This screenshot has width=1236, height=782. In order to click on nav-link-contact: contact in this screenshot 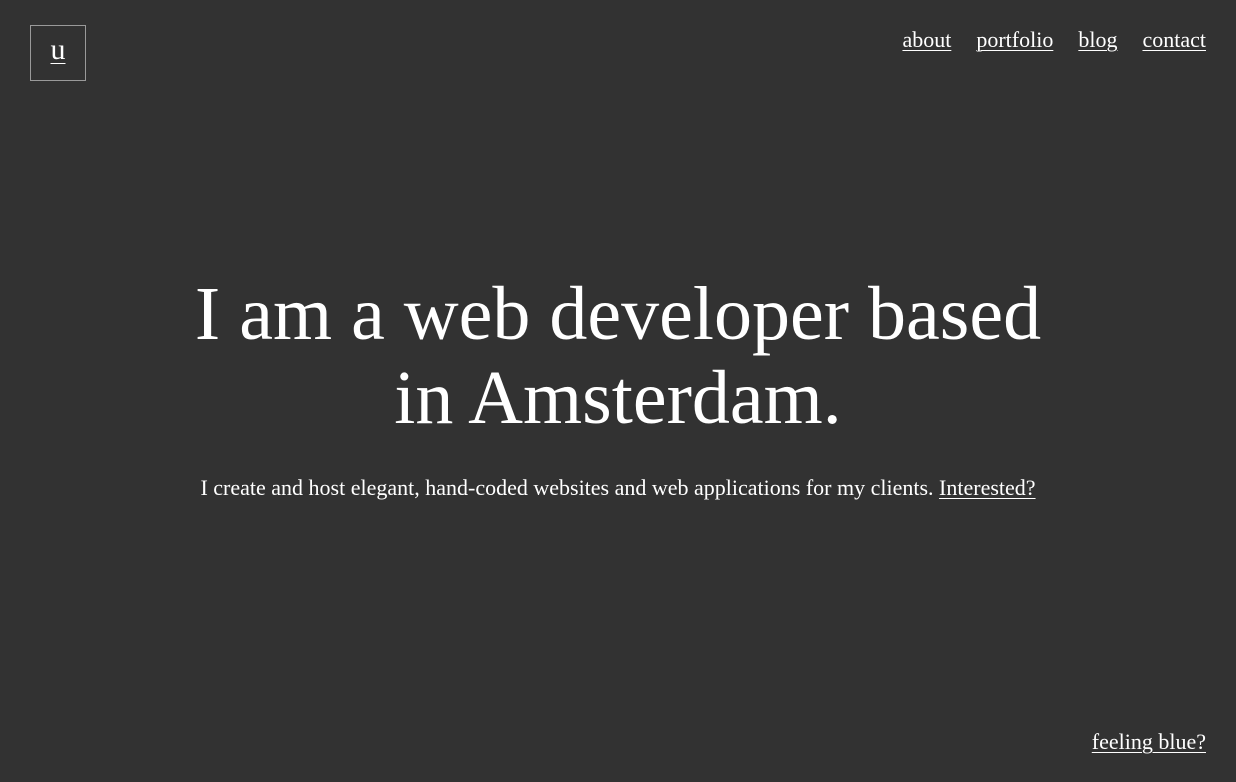, I will do `click(1174, 40)`.